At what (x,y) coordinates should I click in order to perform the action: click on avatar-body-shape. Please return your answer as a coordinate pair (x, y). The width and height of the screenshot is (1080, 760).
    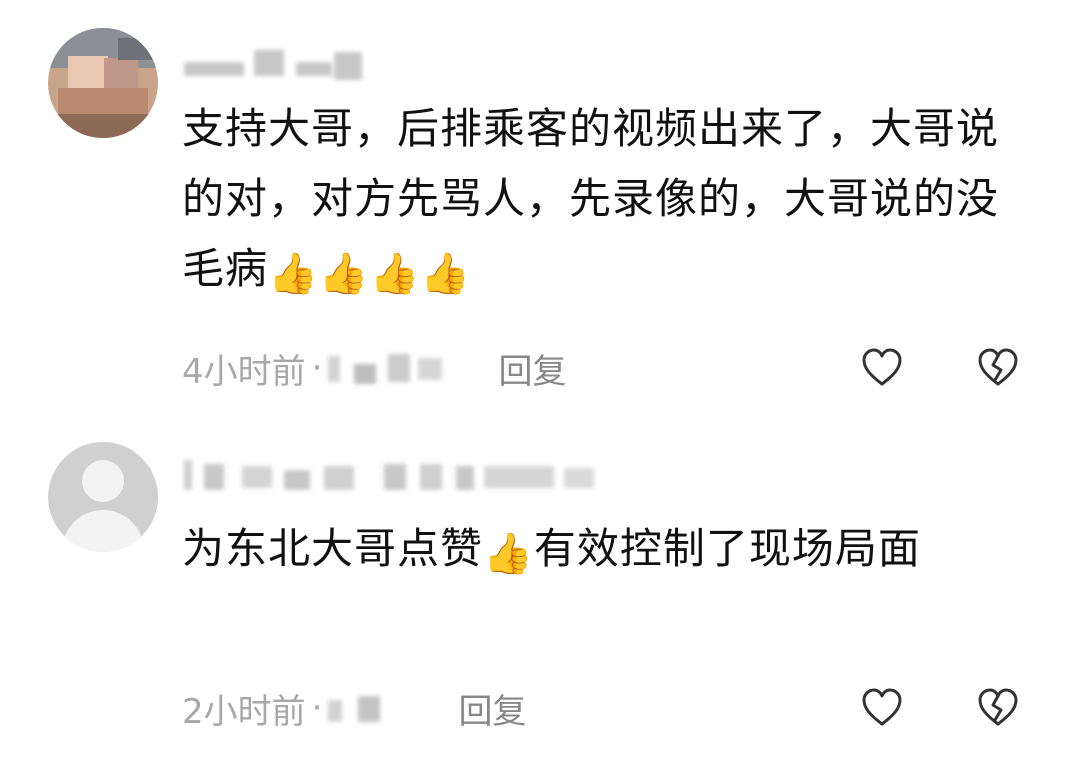
    Looking at the image, I should click on (103, 531).